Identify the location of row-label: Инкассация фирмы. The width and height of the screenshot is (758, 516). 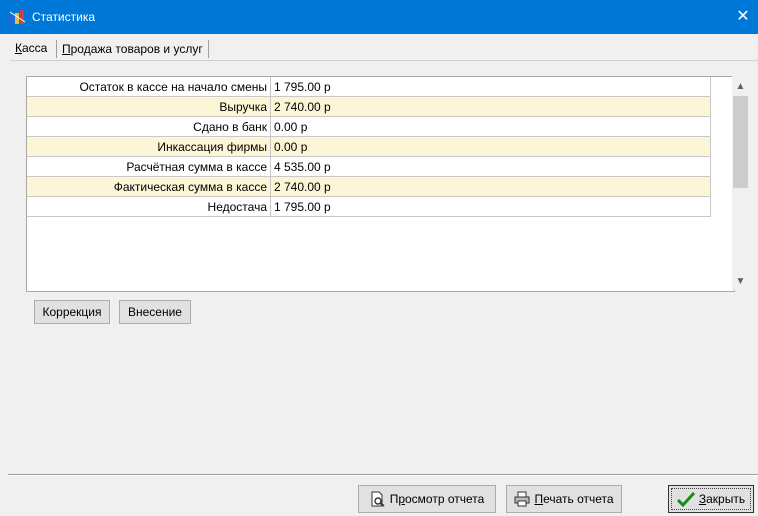
(149, 146).